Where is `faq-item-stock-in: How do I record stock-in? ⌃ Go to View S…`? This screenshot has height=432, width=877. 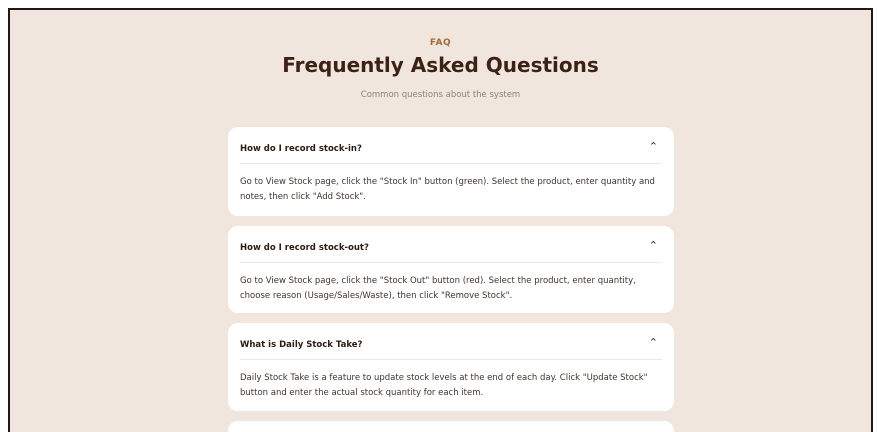
faq-item-stock-in: How do I record stock-in? ⌃ Go to View S… is located at coordinates (451, 171).